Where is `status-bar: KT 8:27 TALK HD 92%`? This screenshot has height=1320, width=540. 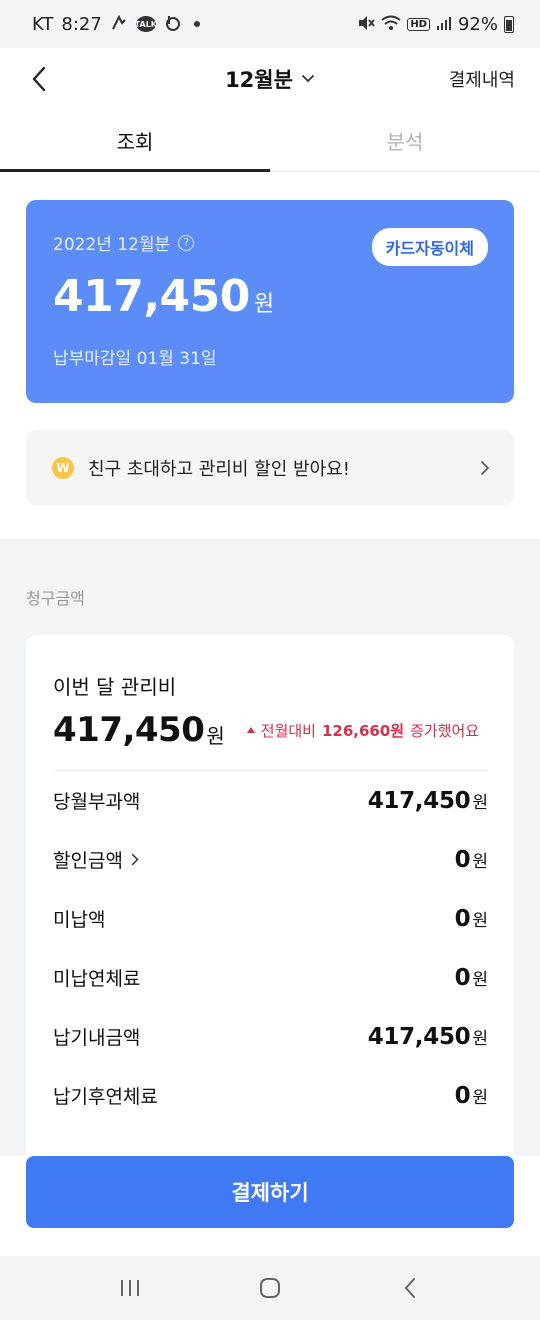
status-bar: KT 8:27 TALK HD 92% is located at coordinates (270, 24).